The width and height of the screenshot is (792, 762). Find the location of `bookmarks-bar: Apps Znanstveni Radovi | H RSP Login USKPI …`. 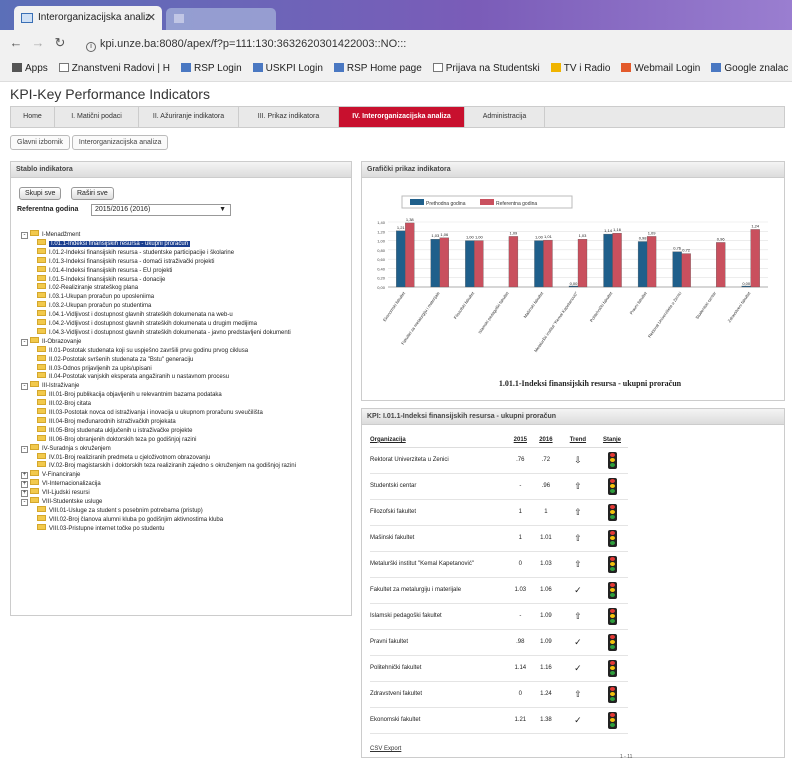

bookmarks-bar: Apps Znanstveni Radovi | H RSP Login USKPI … is located at coordinates (396, 70).